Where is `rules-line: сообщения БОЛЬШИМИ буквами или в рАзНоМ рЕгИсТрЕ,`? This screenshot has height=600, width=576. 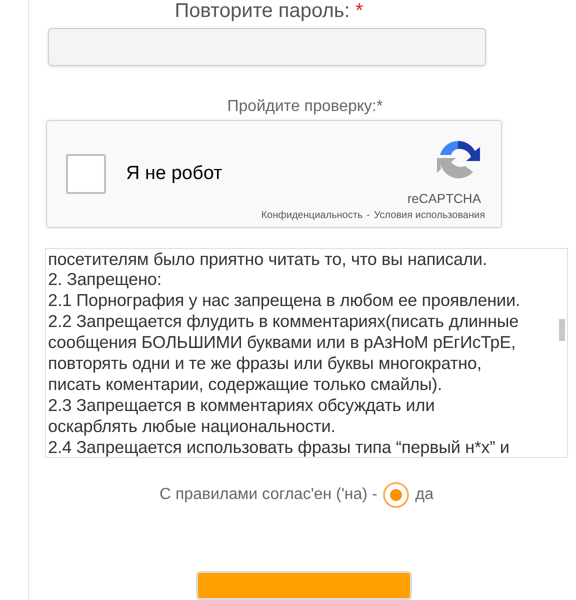
rules-line: сообщения БОЛЬШИМИ буквами или в рАзНоМ рЕгИсТрЕ, is located at coordinates (282, 343).